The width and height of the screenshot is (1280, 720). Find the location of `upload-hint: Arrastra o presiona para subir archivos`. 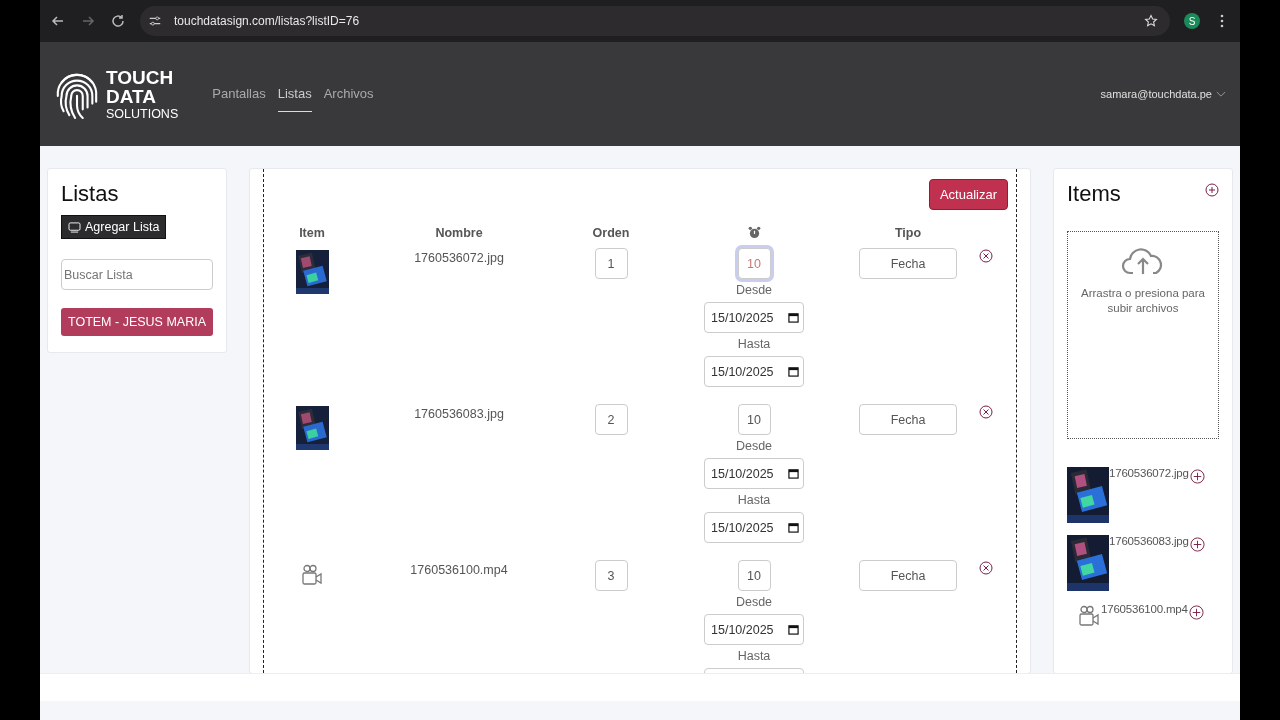

upload-hint: Arrastra o presiona para subir archivos is located at coordinates (1143, 301).